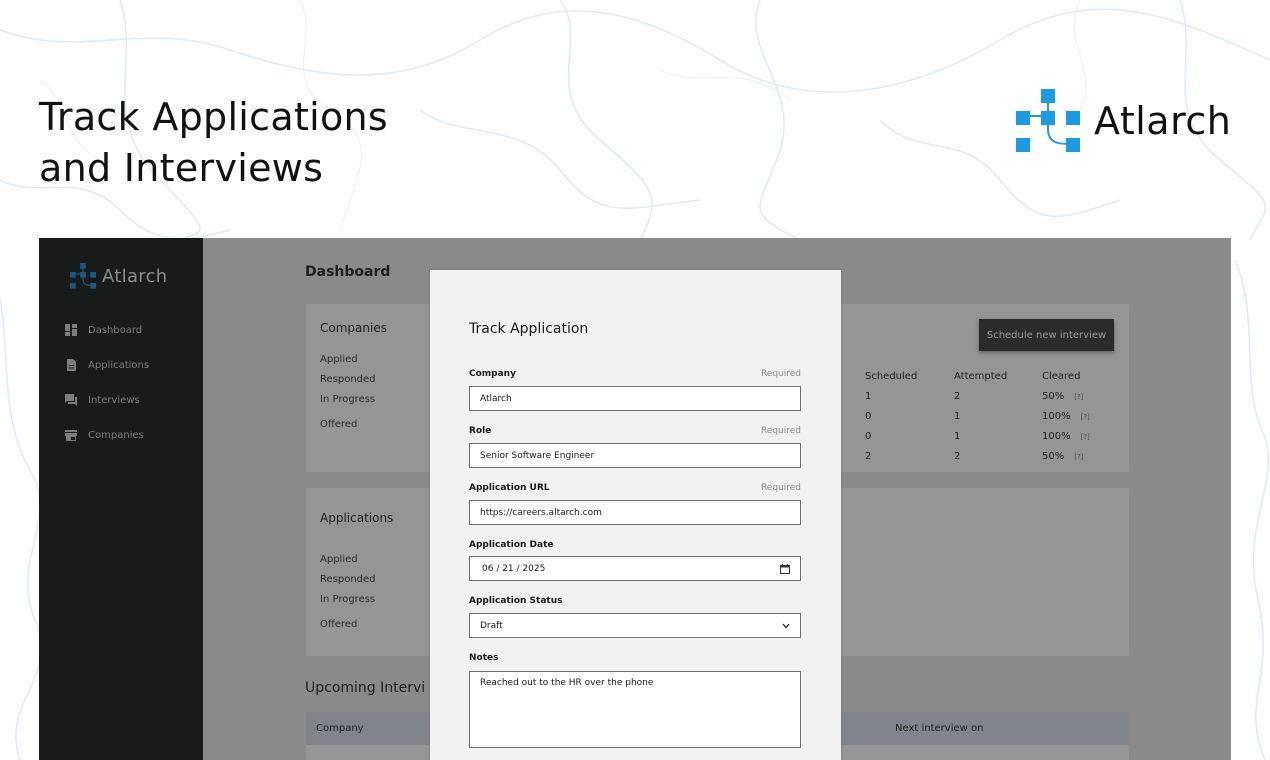  Describe the element at coordinates (181, 168) in the screenshot. I see `hero-title-line-2: and Interviews` at that location.